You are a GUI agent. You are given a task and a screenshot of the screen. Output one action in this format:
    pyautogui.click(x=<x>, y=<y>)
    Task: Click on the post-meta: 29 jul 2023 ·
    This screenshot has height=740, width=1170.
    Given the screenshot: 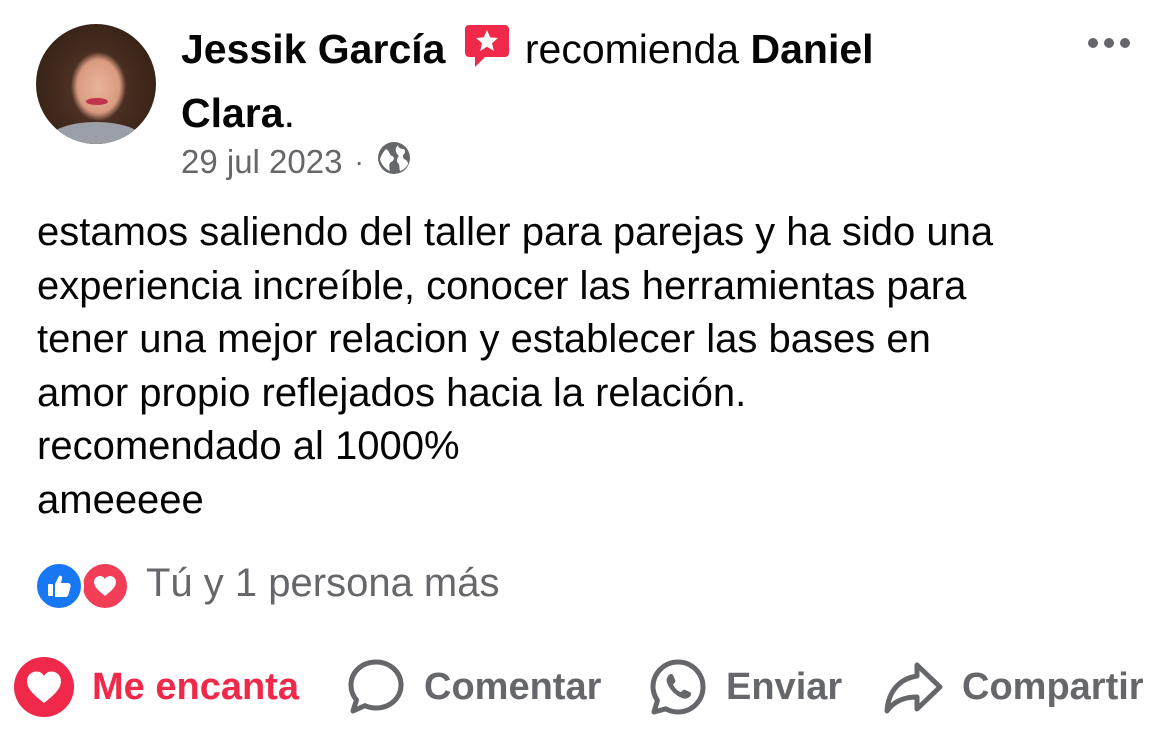 What is the action you would take?
    pyautogui.click(x=296, y=162)
    